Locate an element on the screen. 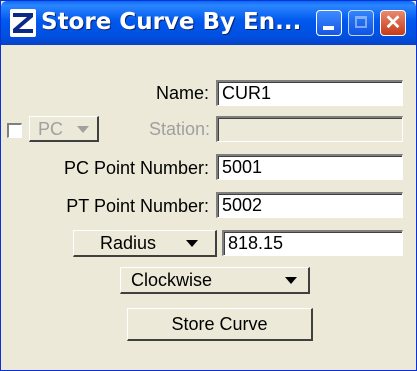 Image resolution: width=417 pixels, height=371 pixels. close-icon: ✕ is located at coordinates (393, 23).